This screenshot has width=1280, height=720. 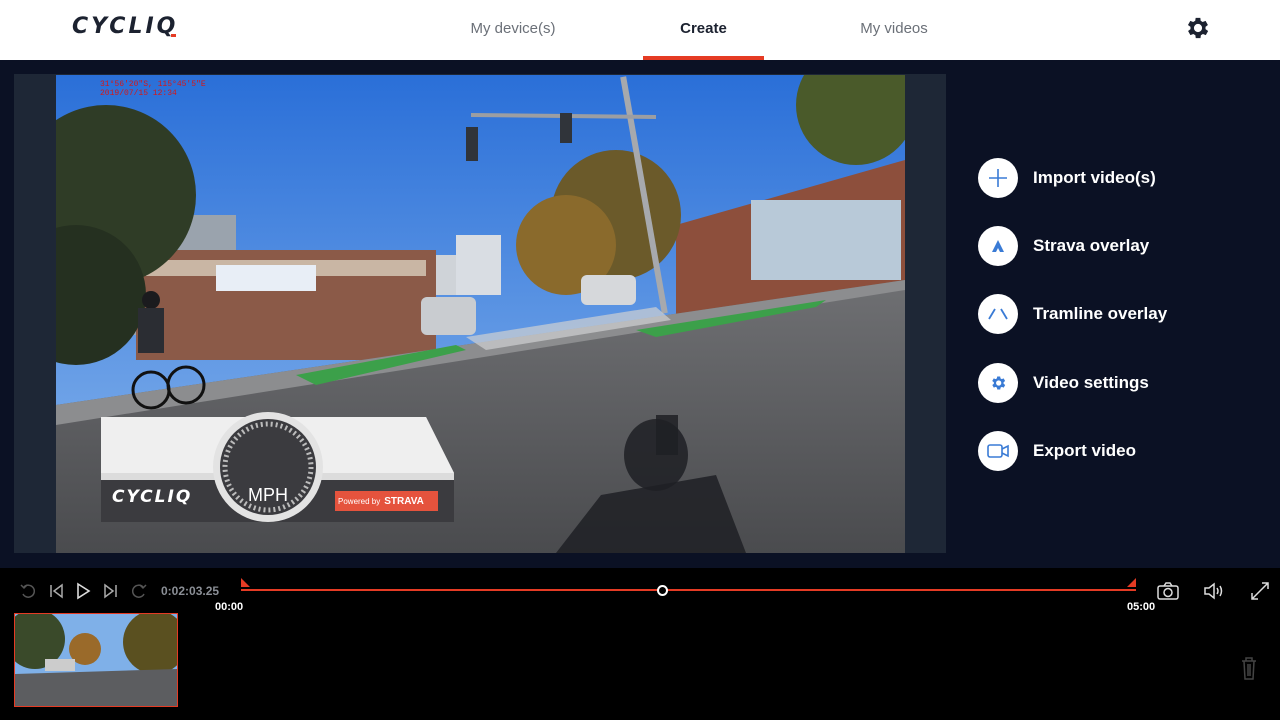 What do you see at coordinates (28, 591) in the screenshot?
I see `undo-icon` at bounding box center [28, 591].